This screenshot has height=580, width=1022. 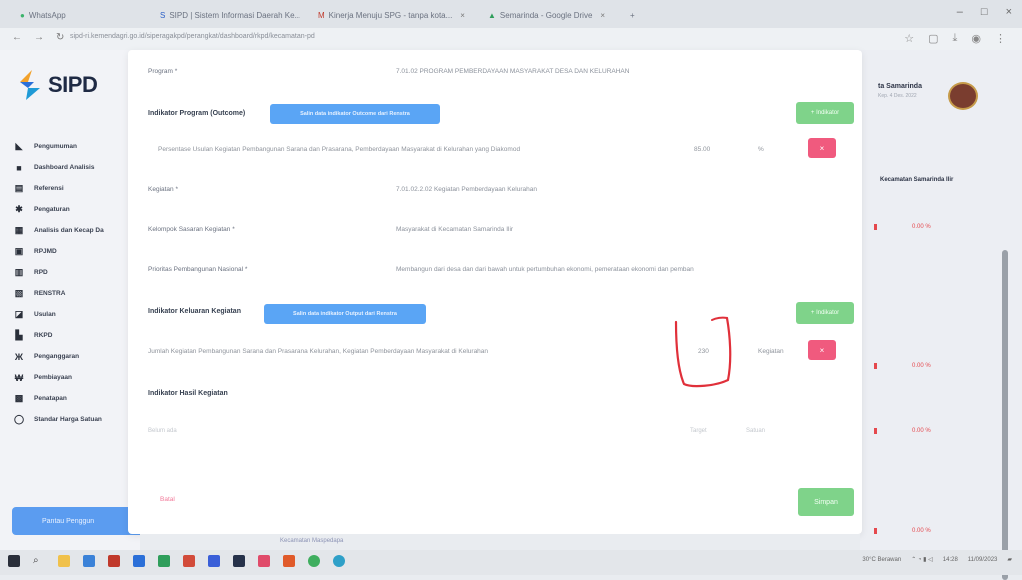 What do you see at coordinates (164, 561) in the screenshot?
I see `excel-icon` at bounding box center [164, 561].